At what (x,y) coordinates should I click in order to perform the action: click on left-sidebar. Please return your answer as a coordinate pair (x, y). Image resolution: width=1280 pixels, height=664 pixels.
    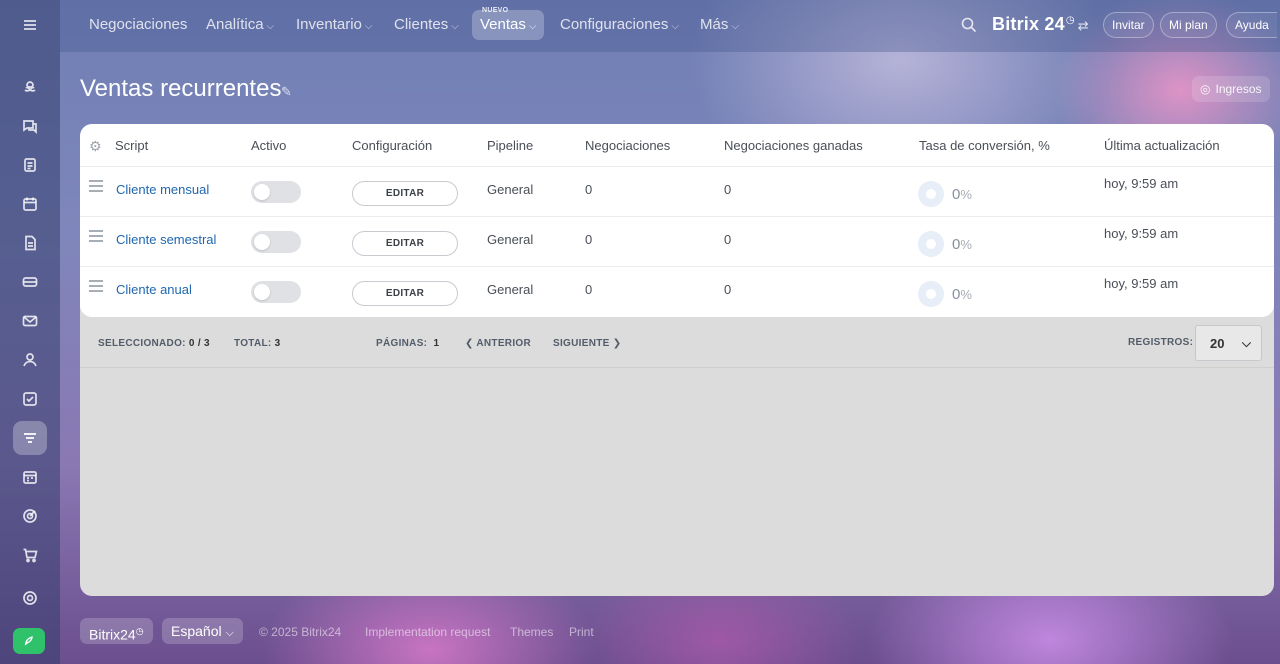
    Looking at the image, I should click on (30, 332).